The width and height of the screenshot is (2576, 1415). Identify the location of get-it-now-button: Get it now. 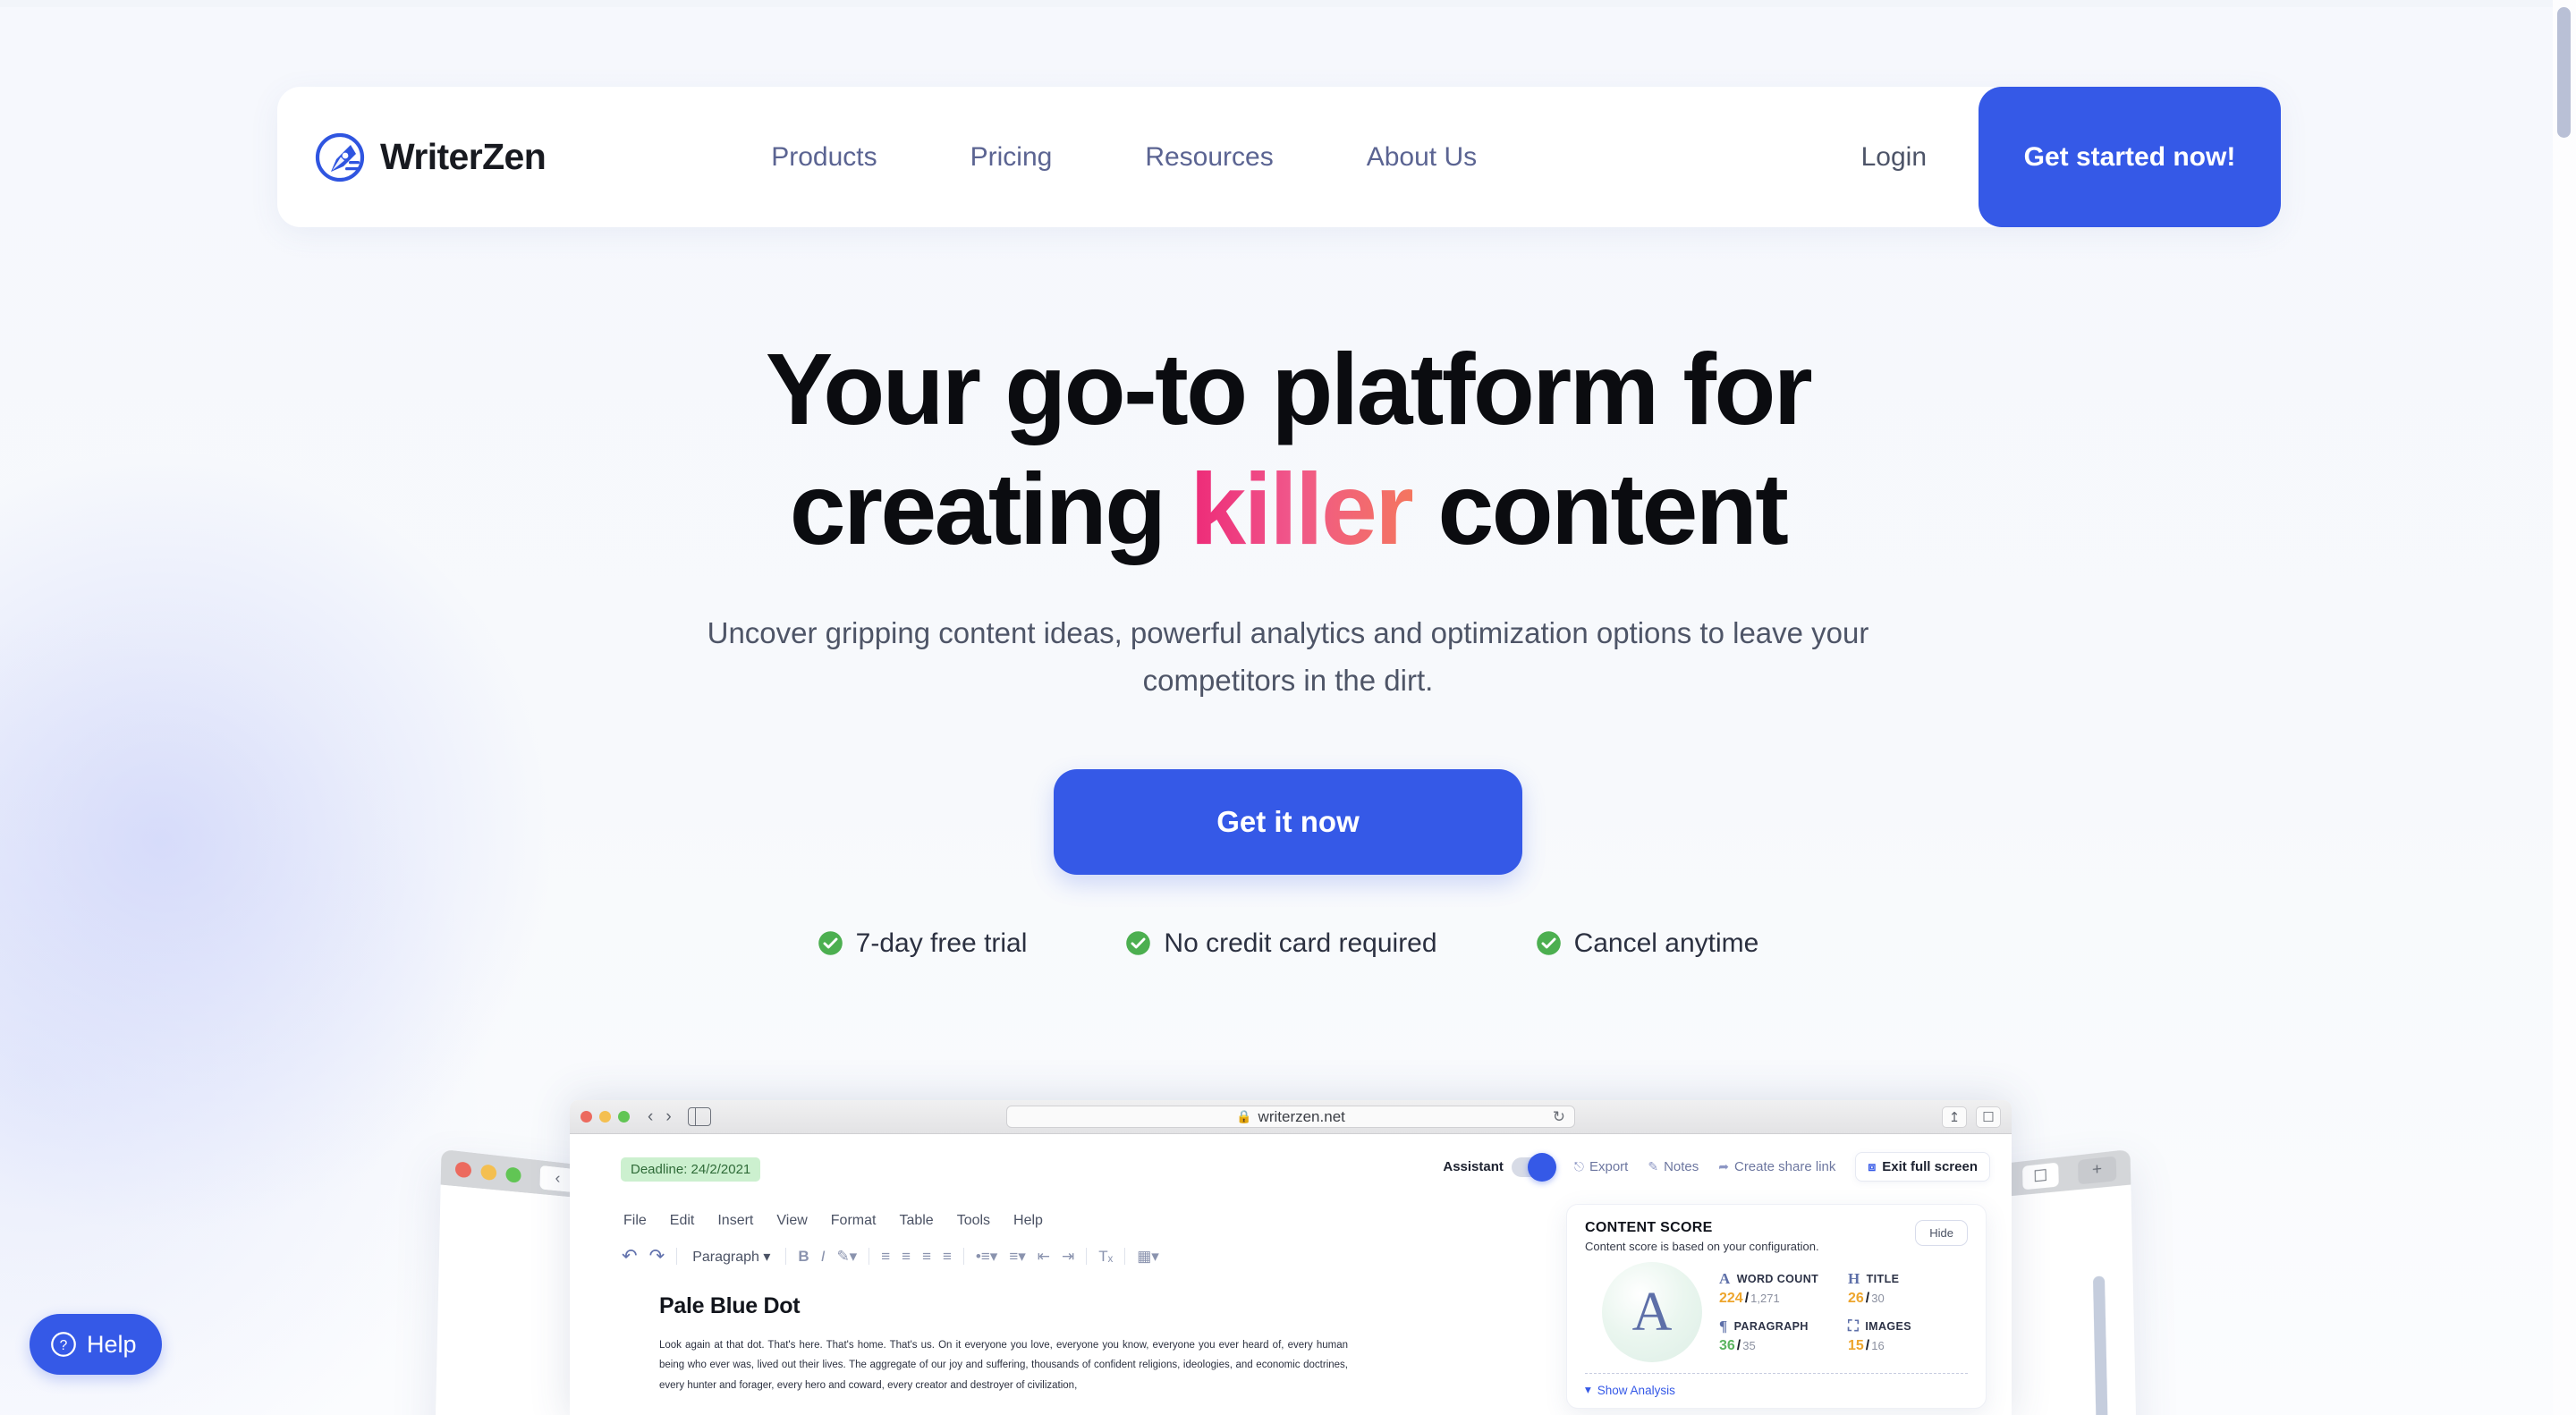
(1288, 822).